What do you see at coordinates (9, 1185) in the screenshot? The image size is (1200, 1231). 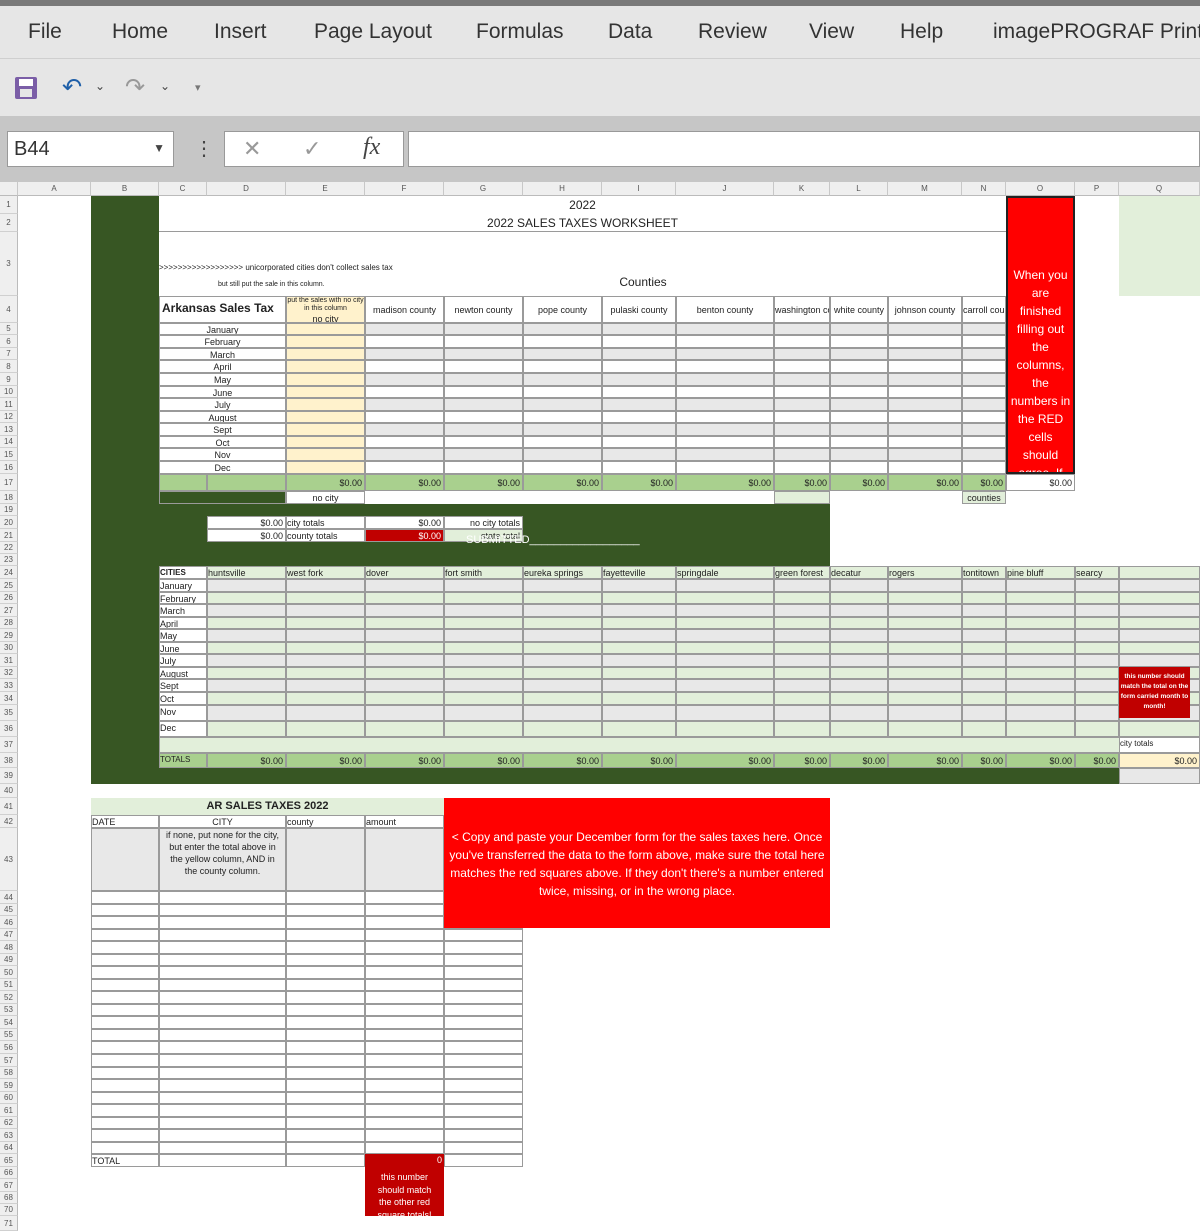 I see `row-header-67: 67` at bounding box center [9, 1185].